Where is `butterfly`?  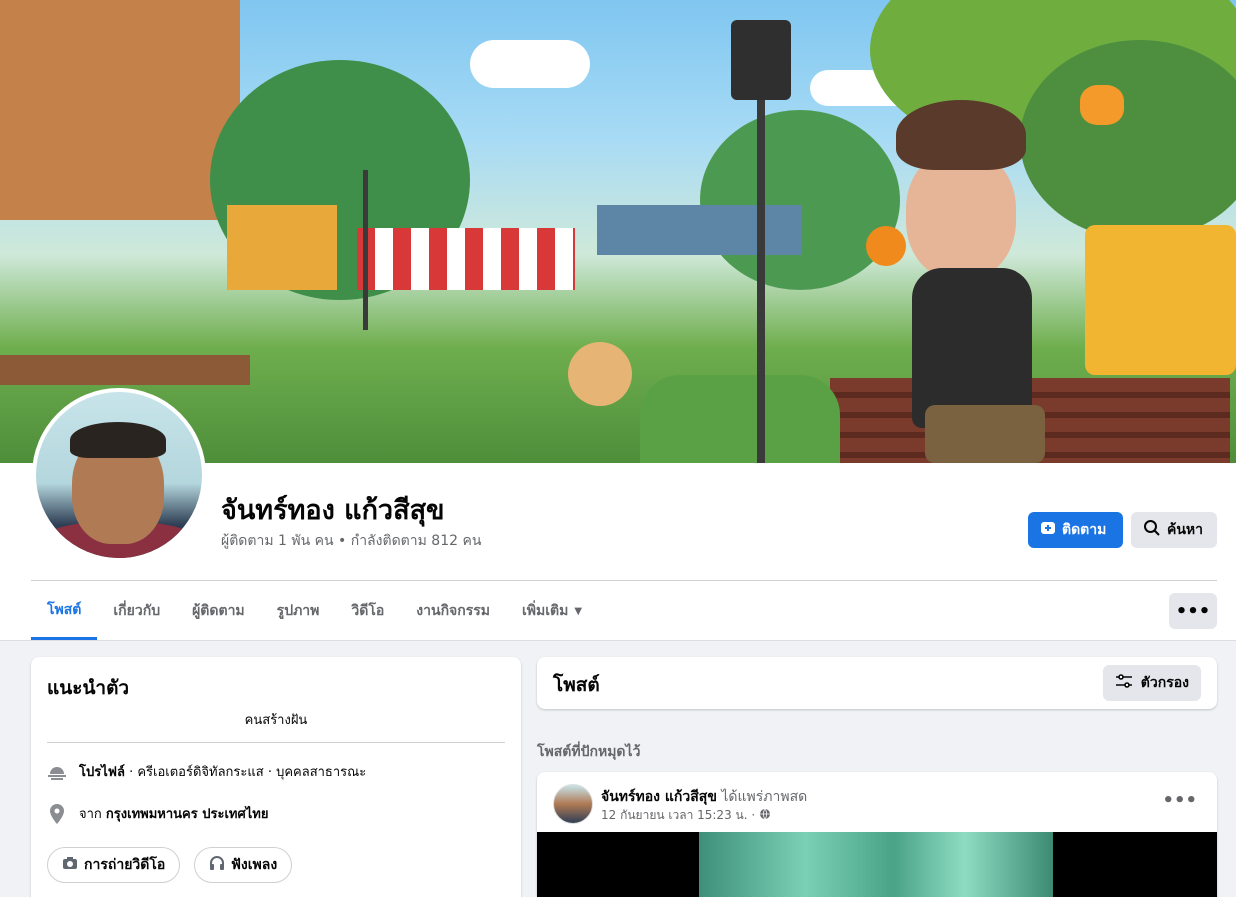 butterfly is located at coordinates (1102, 105).